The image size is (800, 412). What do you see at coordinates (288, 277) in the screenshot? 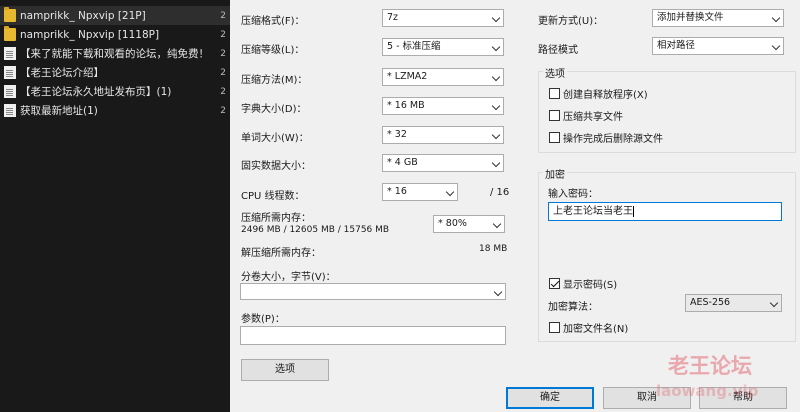
I see `split-volume-label: 分卷大小，字节(V)：` at bounding box center [288, 277].